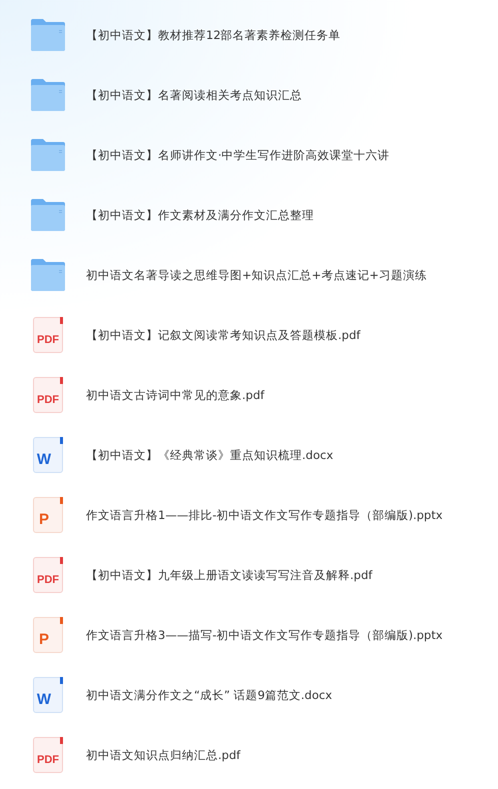 This screenshot has width=498, height=789. I want to click on file-name: 初中语文满分作文之“成长” 话题9篇范文.docx, so click(209, 695).